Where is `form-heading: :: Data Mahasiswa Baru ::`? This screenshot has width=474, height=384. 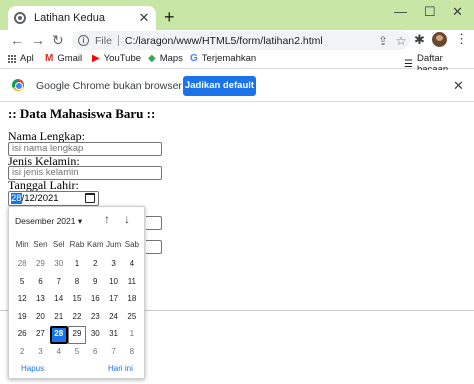
form-heading: :: Data Mahasiswa Baru :: is located at coordinates (82, 113).